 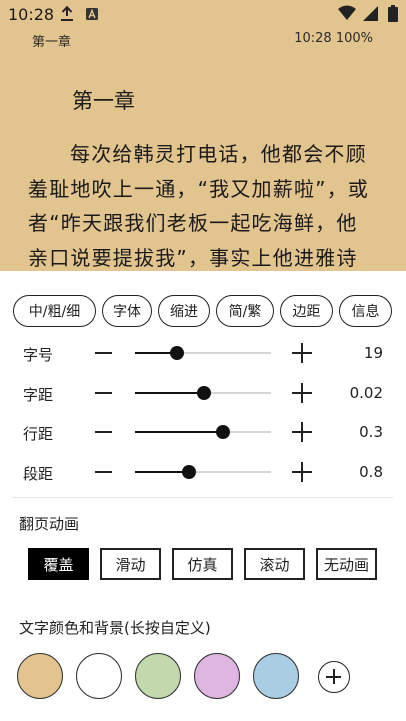 What do you see at coordinates (99, 676) in the screenshot?
I see `swatch-white` at bounding box center [99, 676].